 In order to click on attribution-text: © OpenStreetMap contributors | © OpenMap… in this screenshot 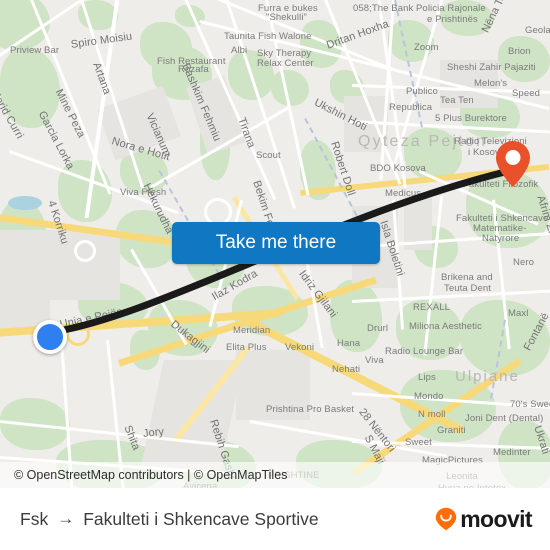, I will do `click(151, 475)`.